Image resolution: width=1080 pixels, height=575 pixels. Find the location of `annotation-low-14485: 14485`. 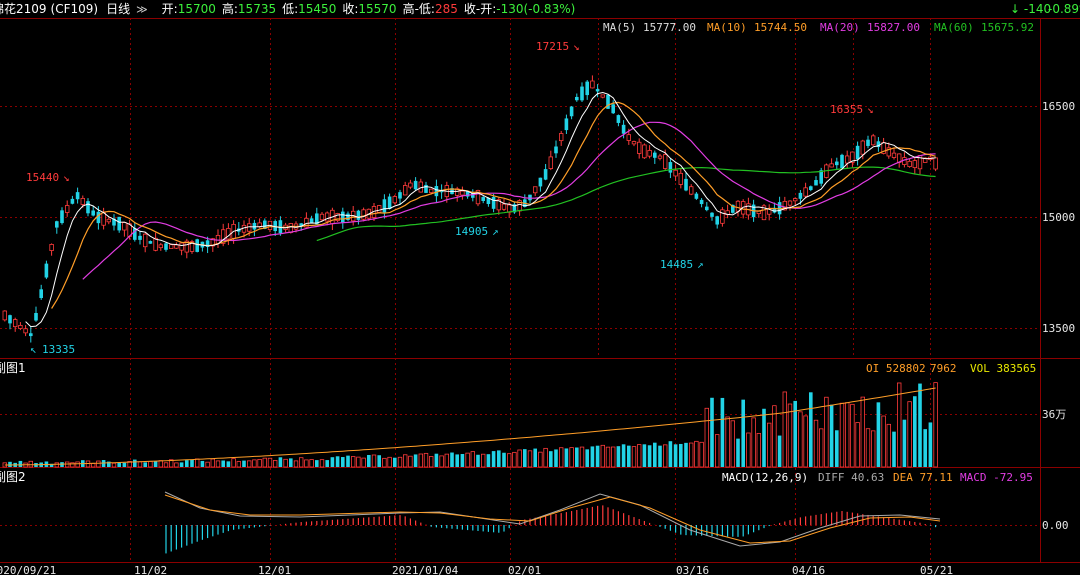

annotation-low-14485: 14485 is located at coordinates (676, 264).